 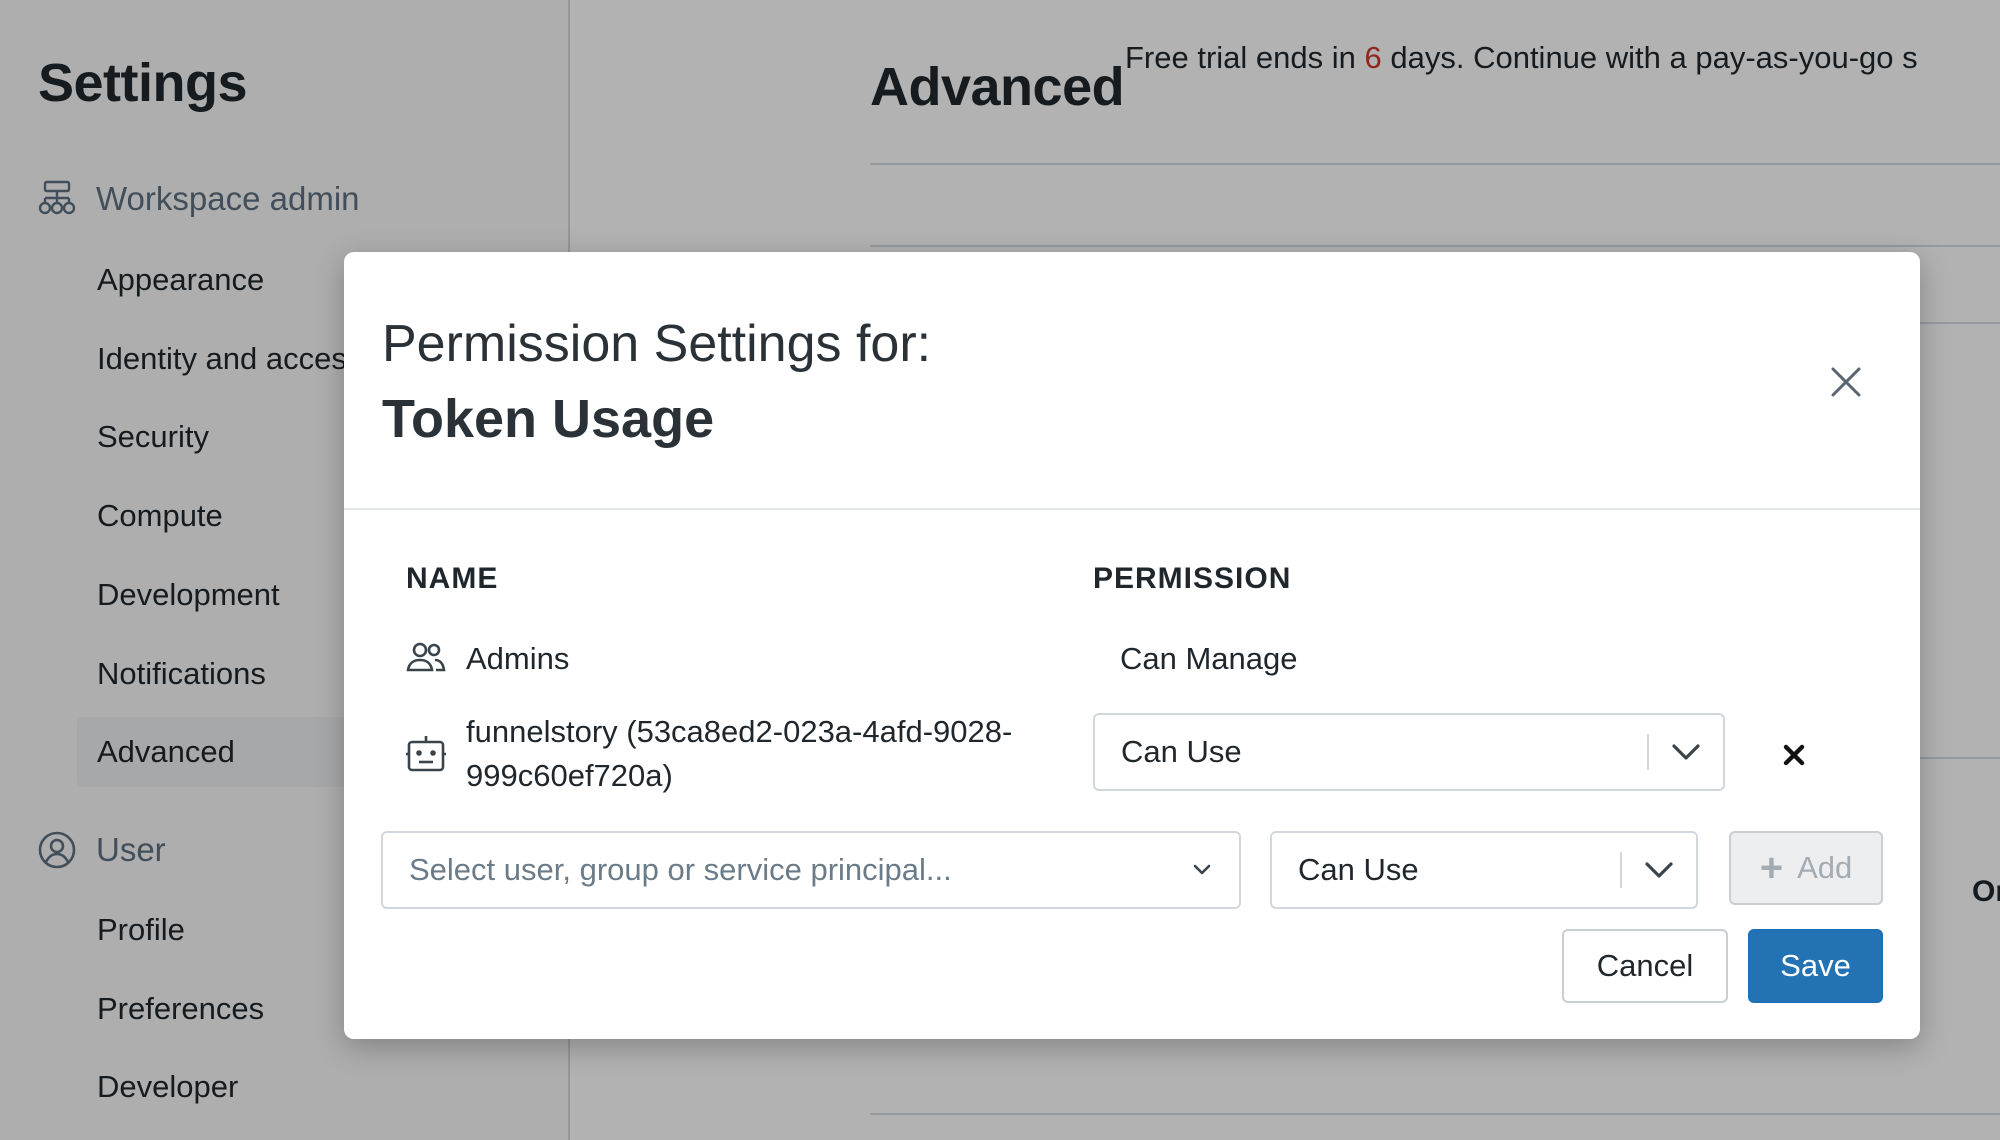 What do you see at coordinates (452, 578) in the screenshot?
I see `column-header-name: NAME` at bounding box center [452, 578].